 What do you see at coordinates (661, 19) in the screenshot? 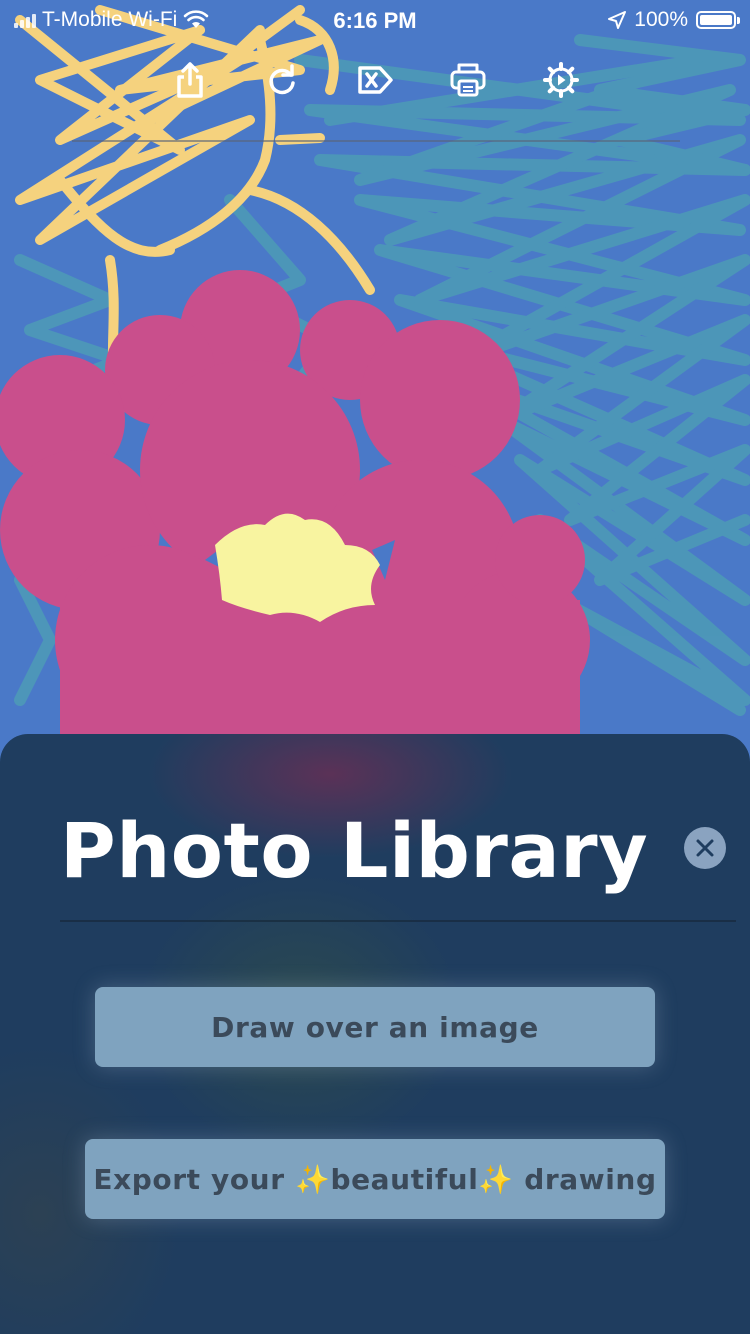
I see `battery-percent: 100%` at bounding box center [661, 19].